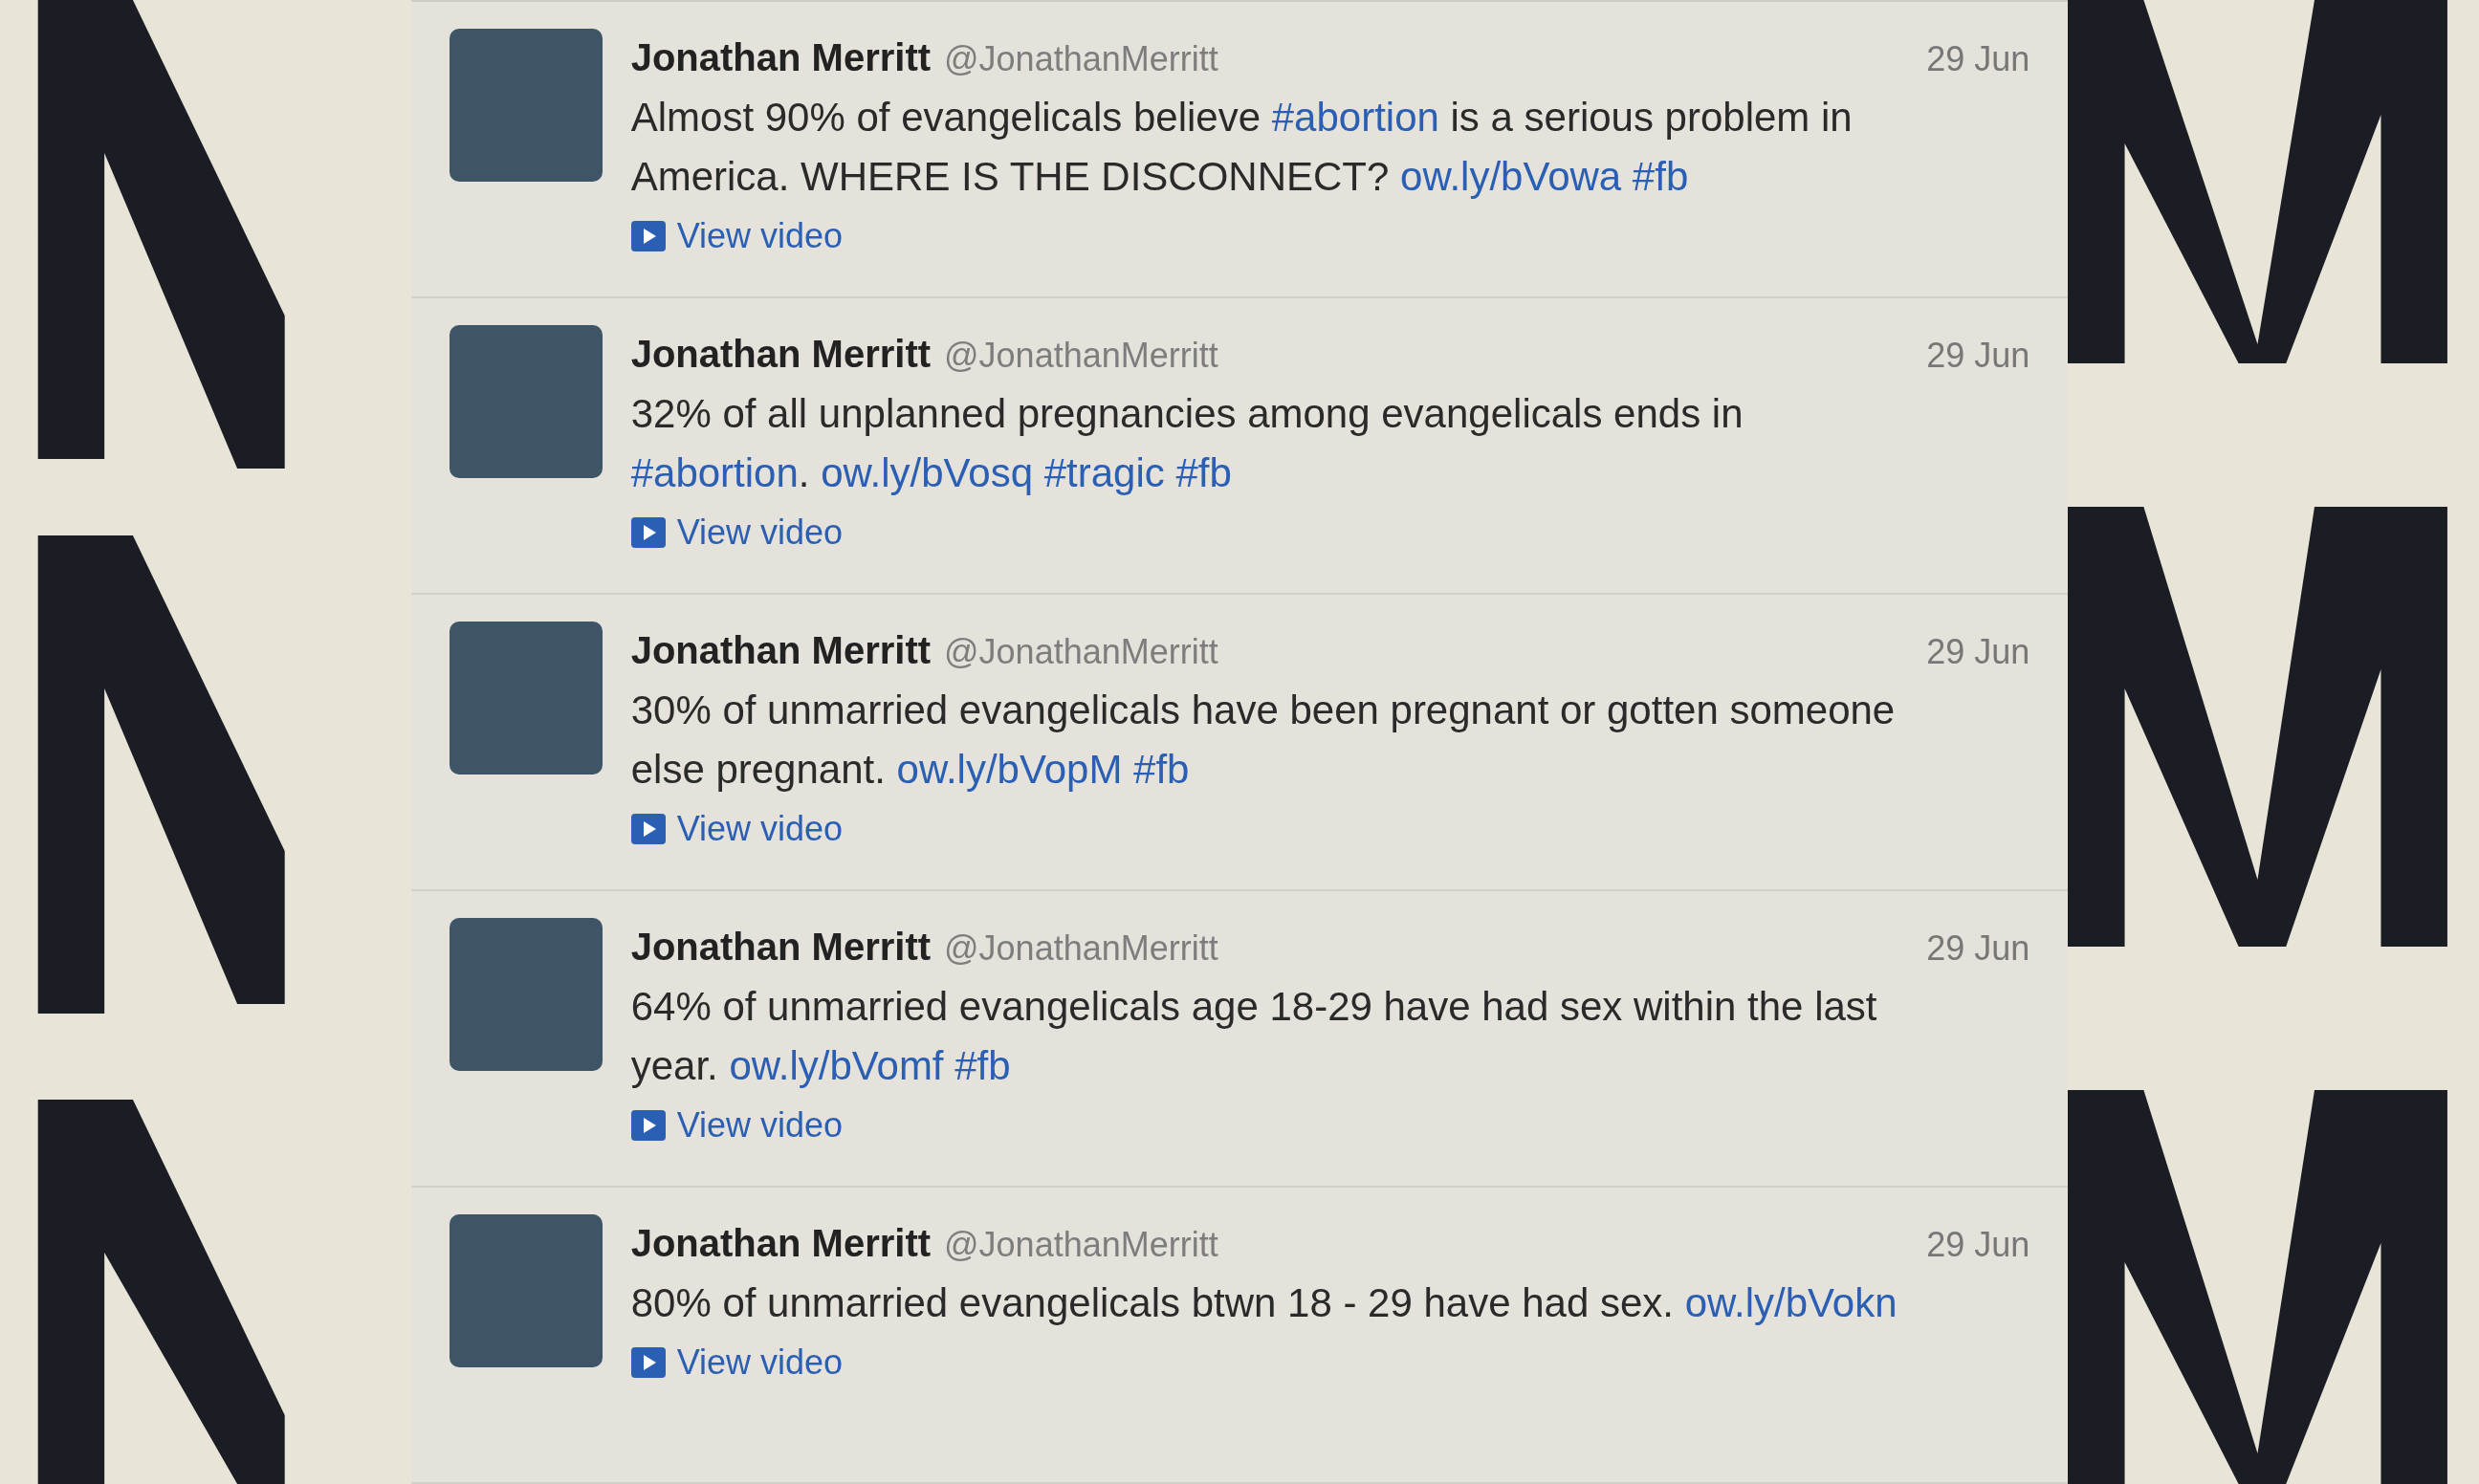  Describe the element at coordinates (1263, 740) in the screenshot. I see `tweet-text: 30% of unmarried evangelicals have been pregnant or gotten someone else pregnant. ow.ly/bVopM #fb` at that location.